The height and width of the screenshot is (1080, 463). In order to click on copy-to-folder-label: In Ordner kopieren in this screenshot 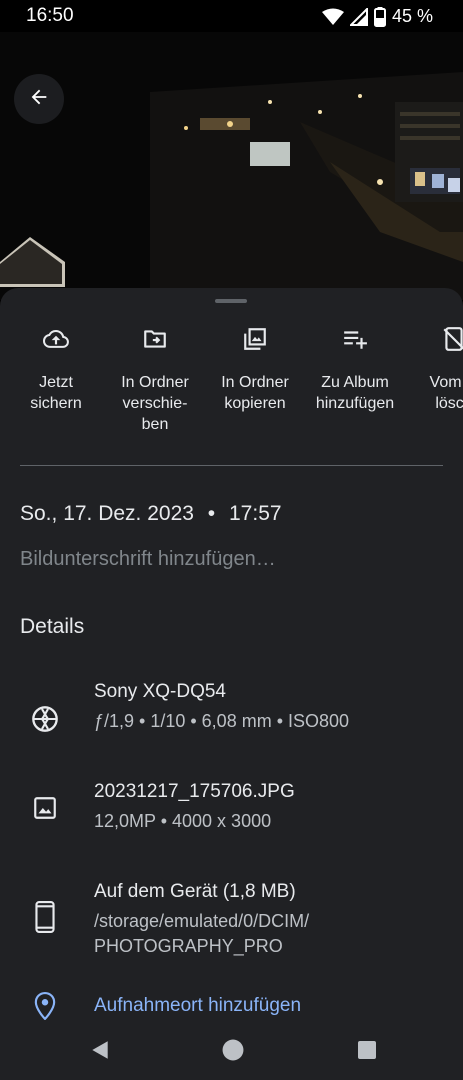, I will do `click(255, 393)`.